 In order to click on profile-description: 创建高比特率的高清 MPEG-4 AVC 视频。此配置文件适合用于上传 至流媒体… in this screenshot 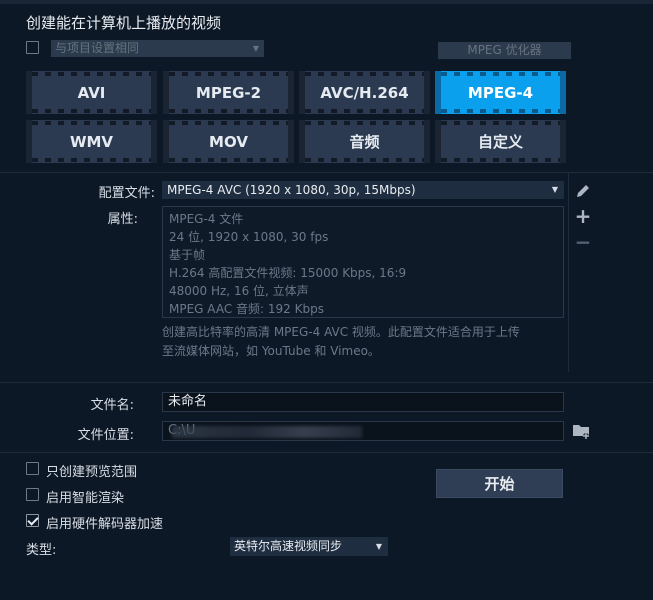, I will do `click(367, 342)`.